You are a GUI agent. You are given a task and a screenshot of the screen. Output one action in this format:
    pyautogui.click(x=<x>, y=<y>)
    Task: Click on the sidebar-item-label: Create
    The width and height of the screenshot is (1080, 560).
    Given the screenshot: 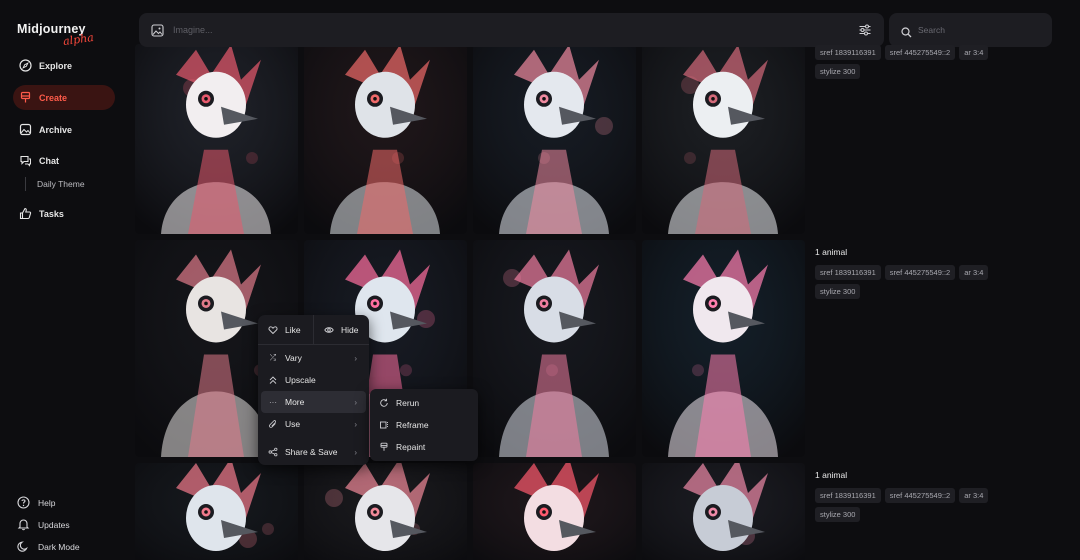 What is the action you would take?
    pyautogui.click(x=53, y=97)
    